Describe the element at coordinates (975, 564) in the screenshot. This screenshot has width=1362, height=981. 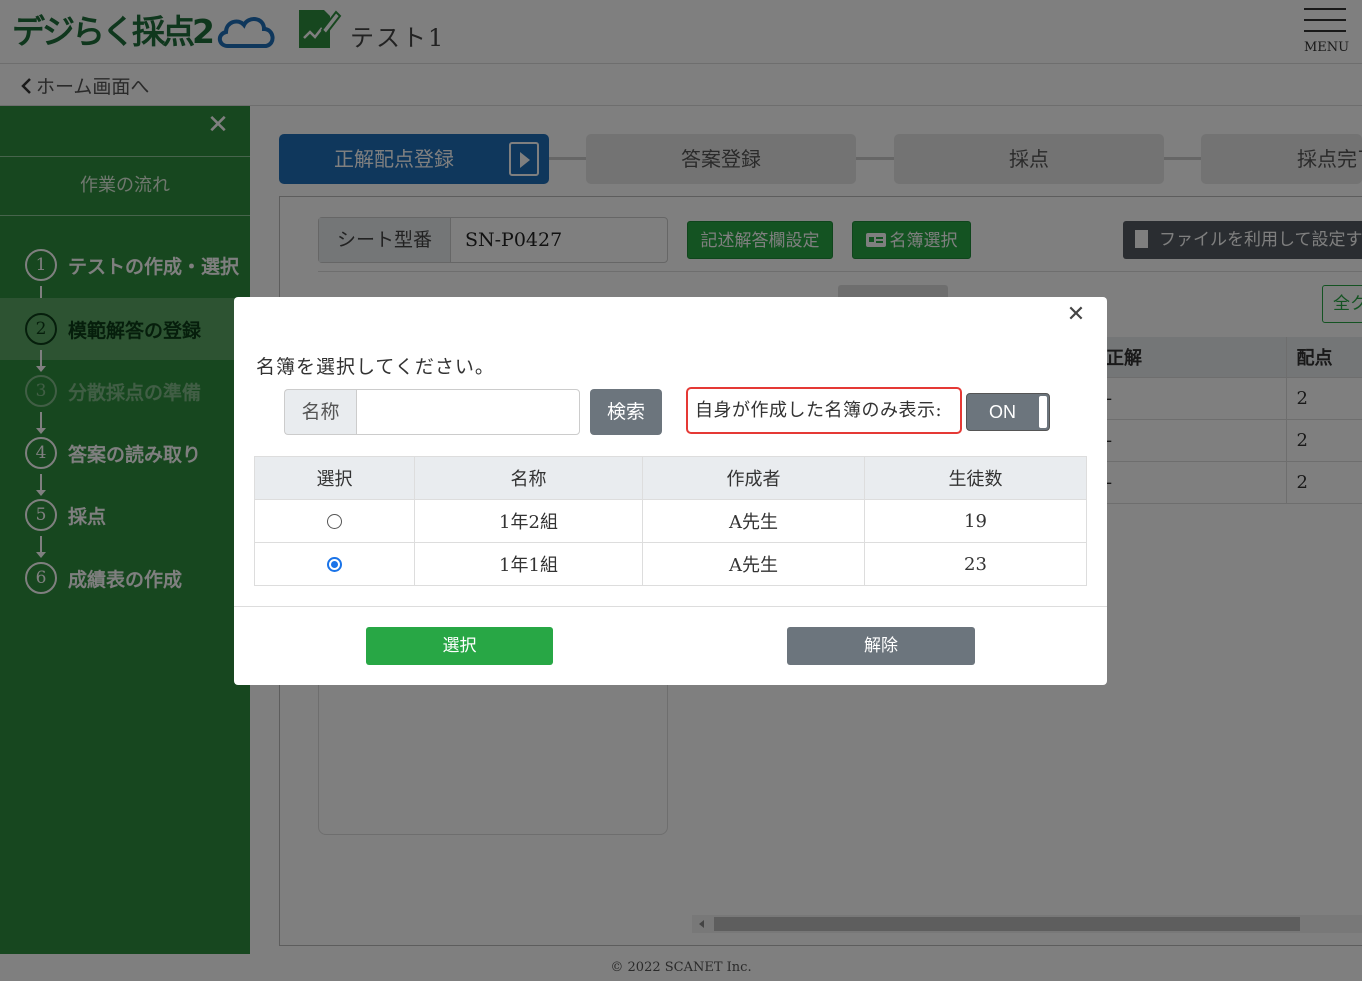
I see `student-count-cell: 23` at that location.